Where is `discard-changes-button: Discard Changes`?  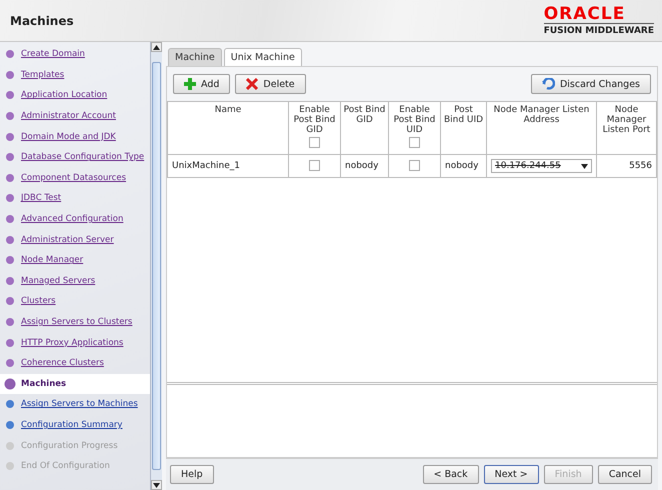 discard-changes-button: Discard Changes is located at coordinates (590, 84).